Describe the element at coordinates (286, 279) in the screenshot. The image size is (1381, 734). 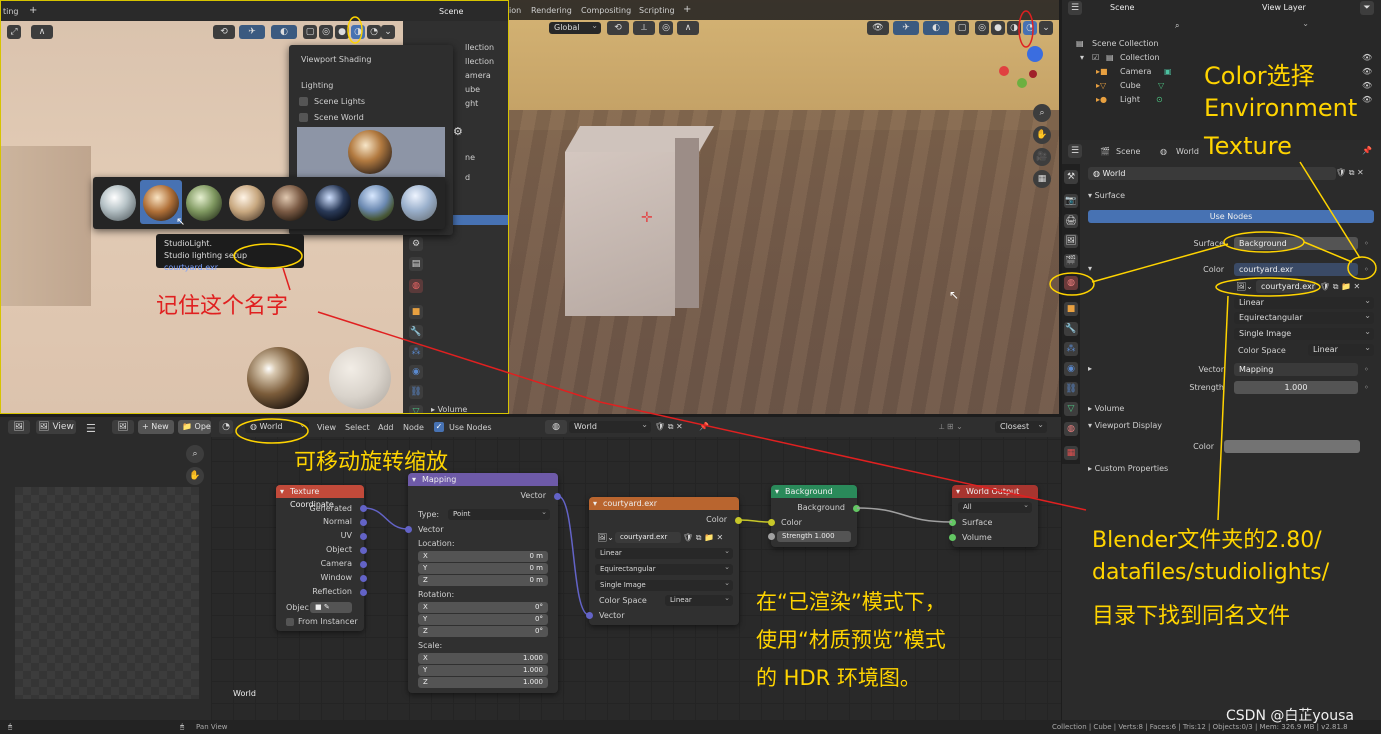
I see `pointer-tooltip-to-label` at that location.